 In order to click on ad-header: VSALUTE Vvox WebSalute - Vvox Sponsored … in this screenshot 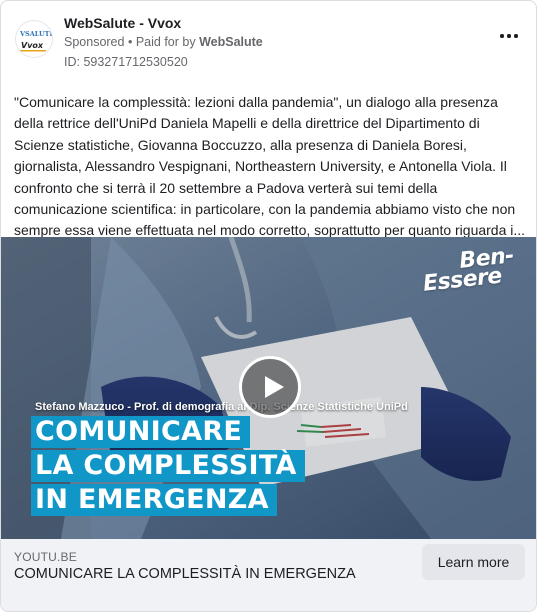, I will do `click(268, 42)`.